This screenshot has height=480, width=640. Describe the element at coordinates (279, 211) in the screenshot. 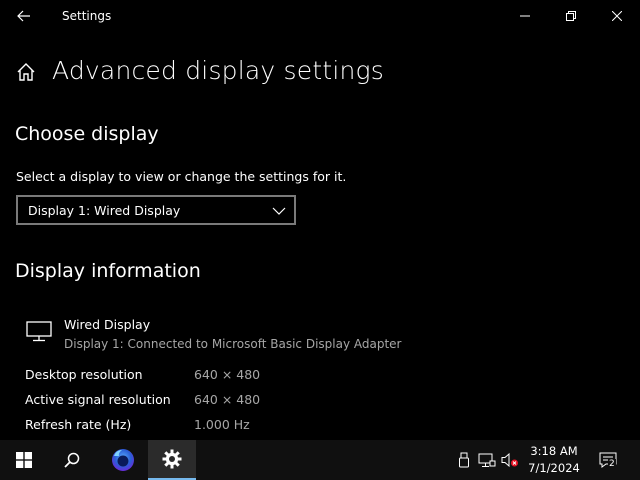

I see `chevron-down-icon` at that location.